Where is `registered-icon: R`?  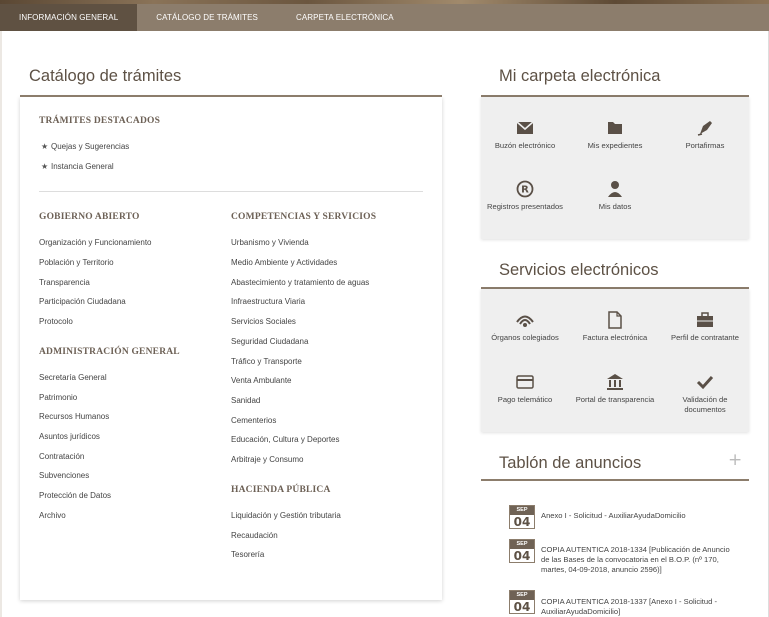
registered-icon: R is located at coordinates (525, 189).